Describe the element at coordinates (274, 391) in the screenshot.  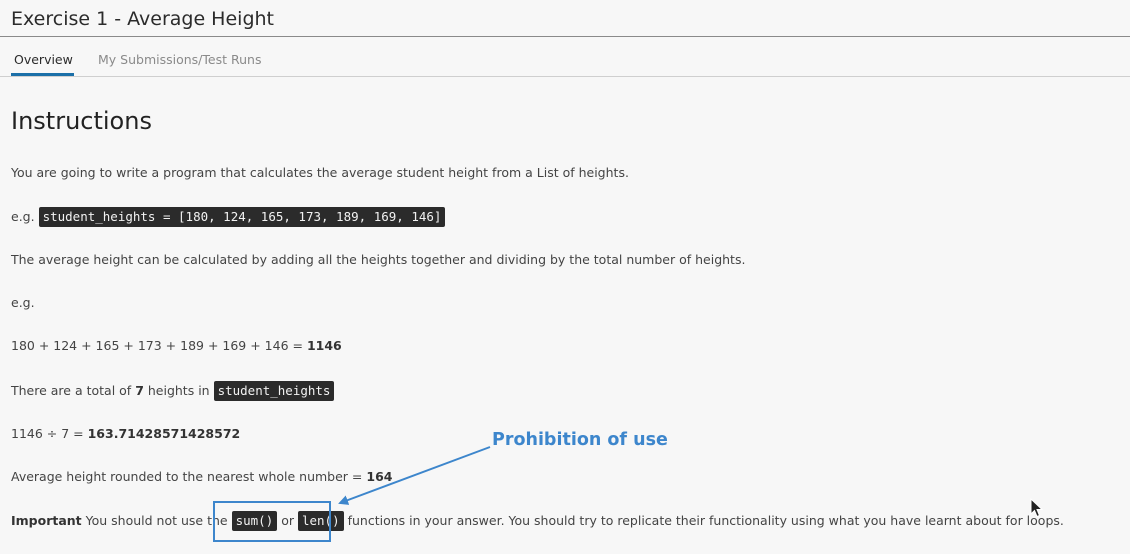
I see `count-code: student_heights` at that location.